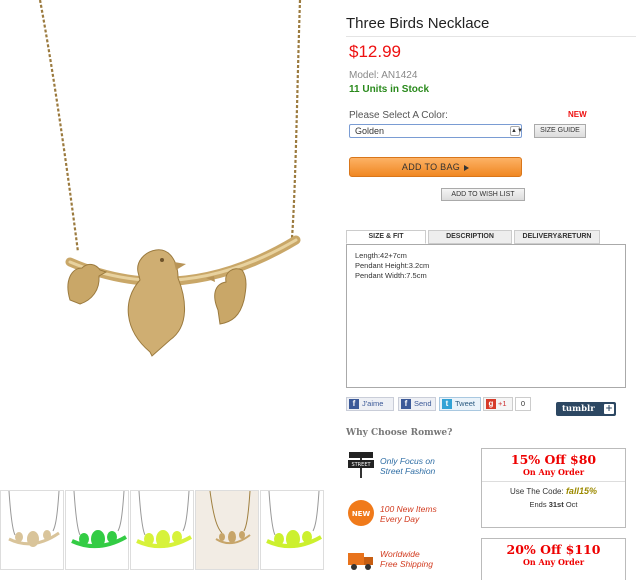  Describe the element at coordinates (392, 265) in the screenshot. I see `size-pendant-height: Pendant Height:3.2cm` at that location.